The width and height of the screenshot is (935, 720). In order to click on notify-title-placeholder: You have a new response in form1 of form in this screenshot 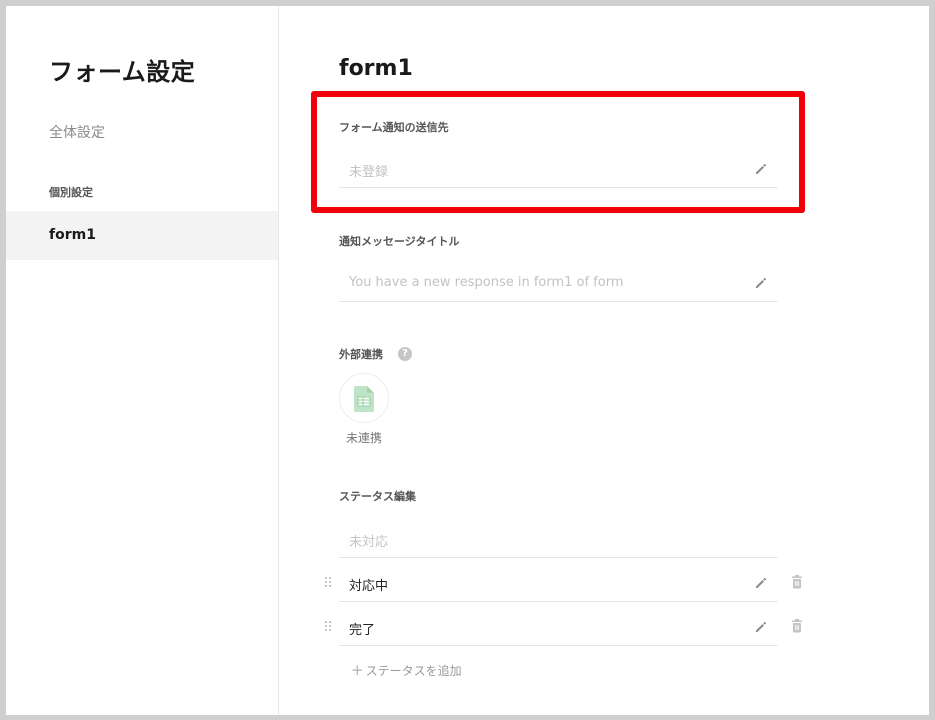, I will do `click(486, 282)`.